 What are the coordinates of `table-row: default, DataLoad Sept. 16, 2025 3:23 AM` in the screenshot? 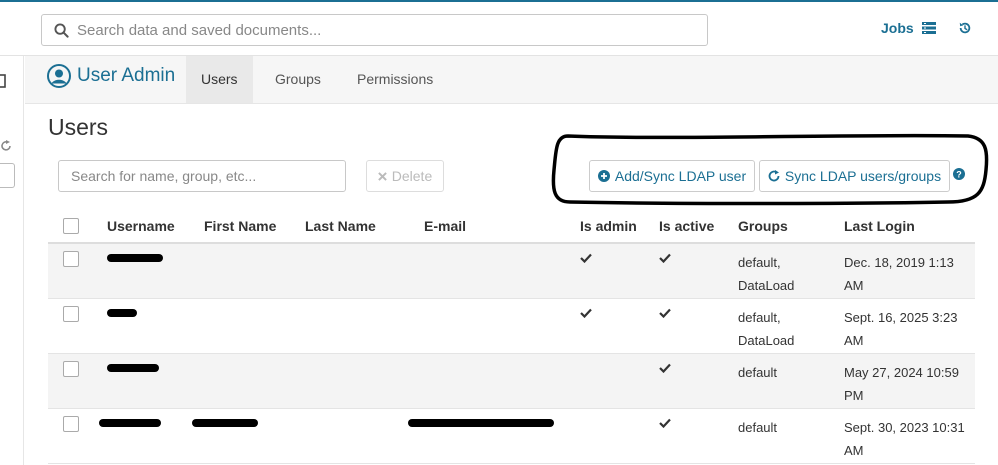 It's located at (511, 325).